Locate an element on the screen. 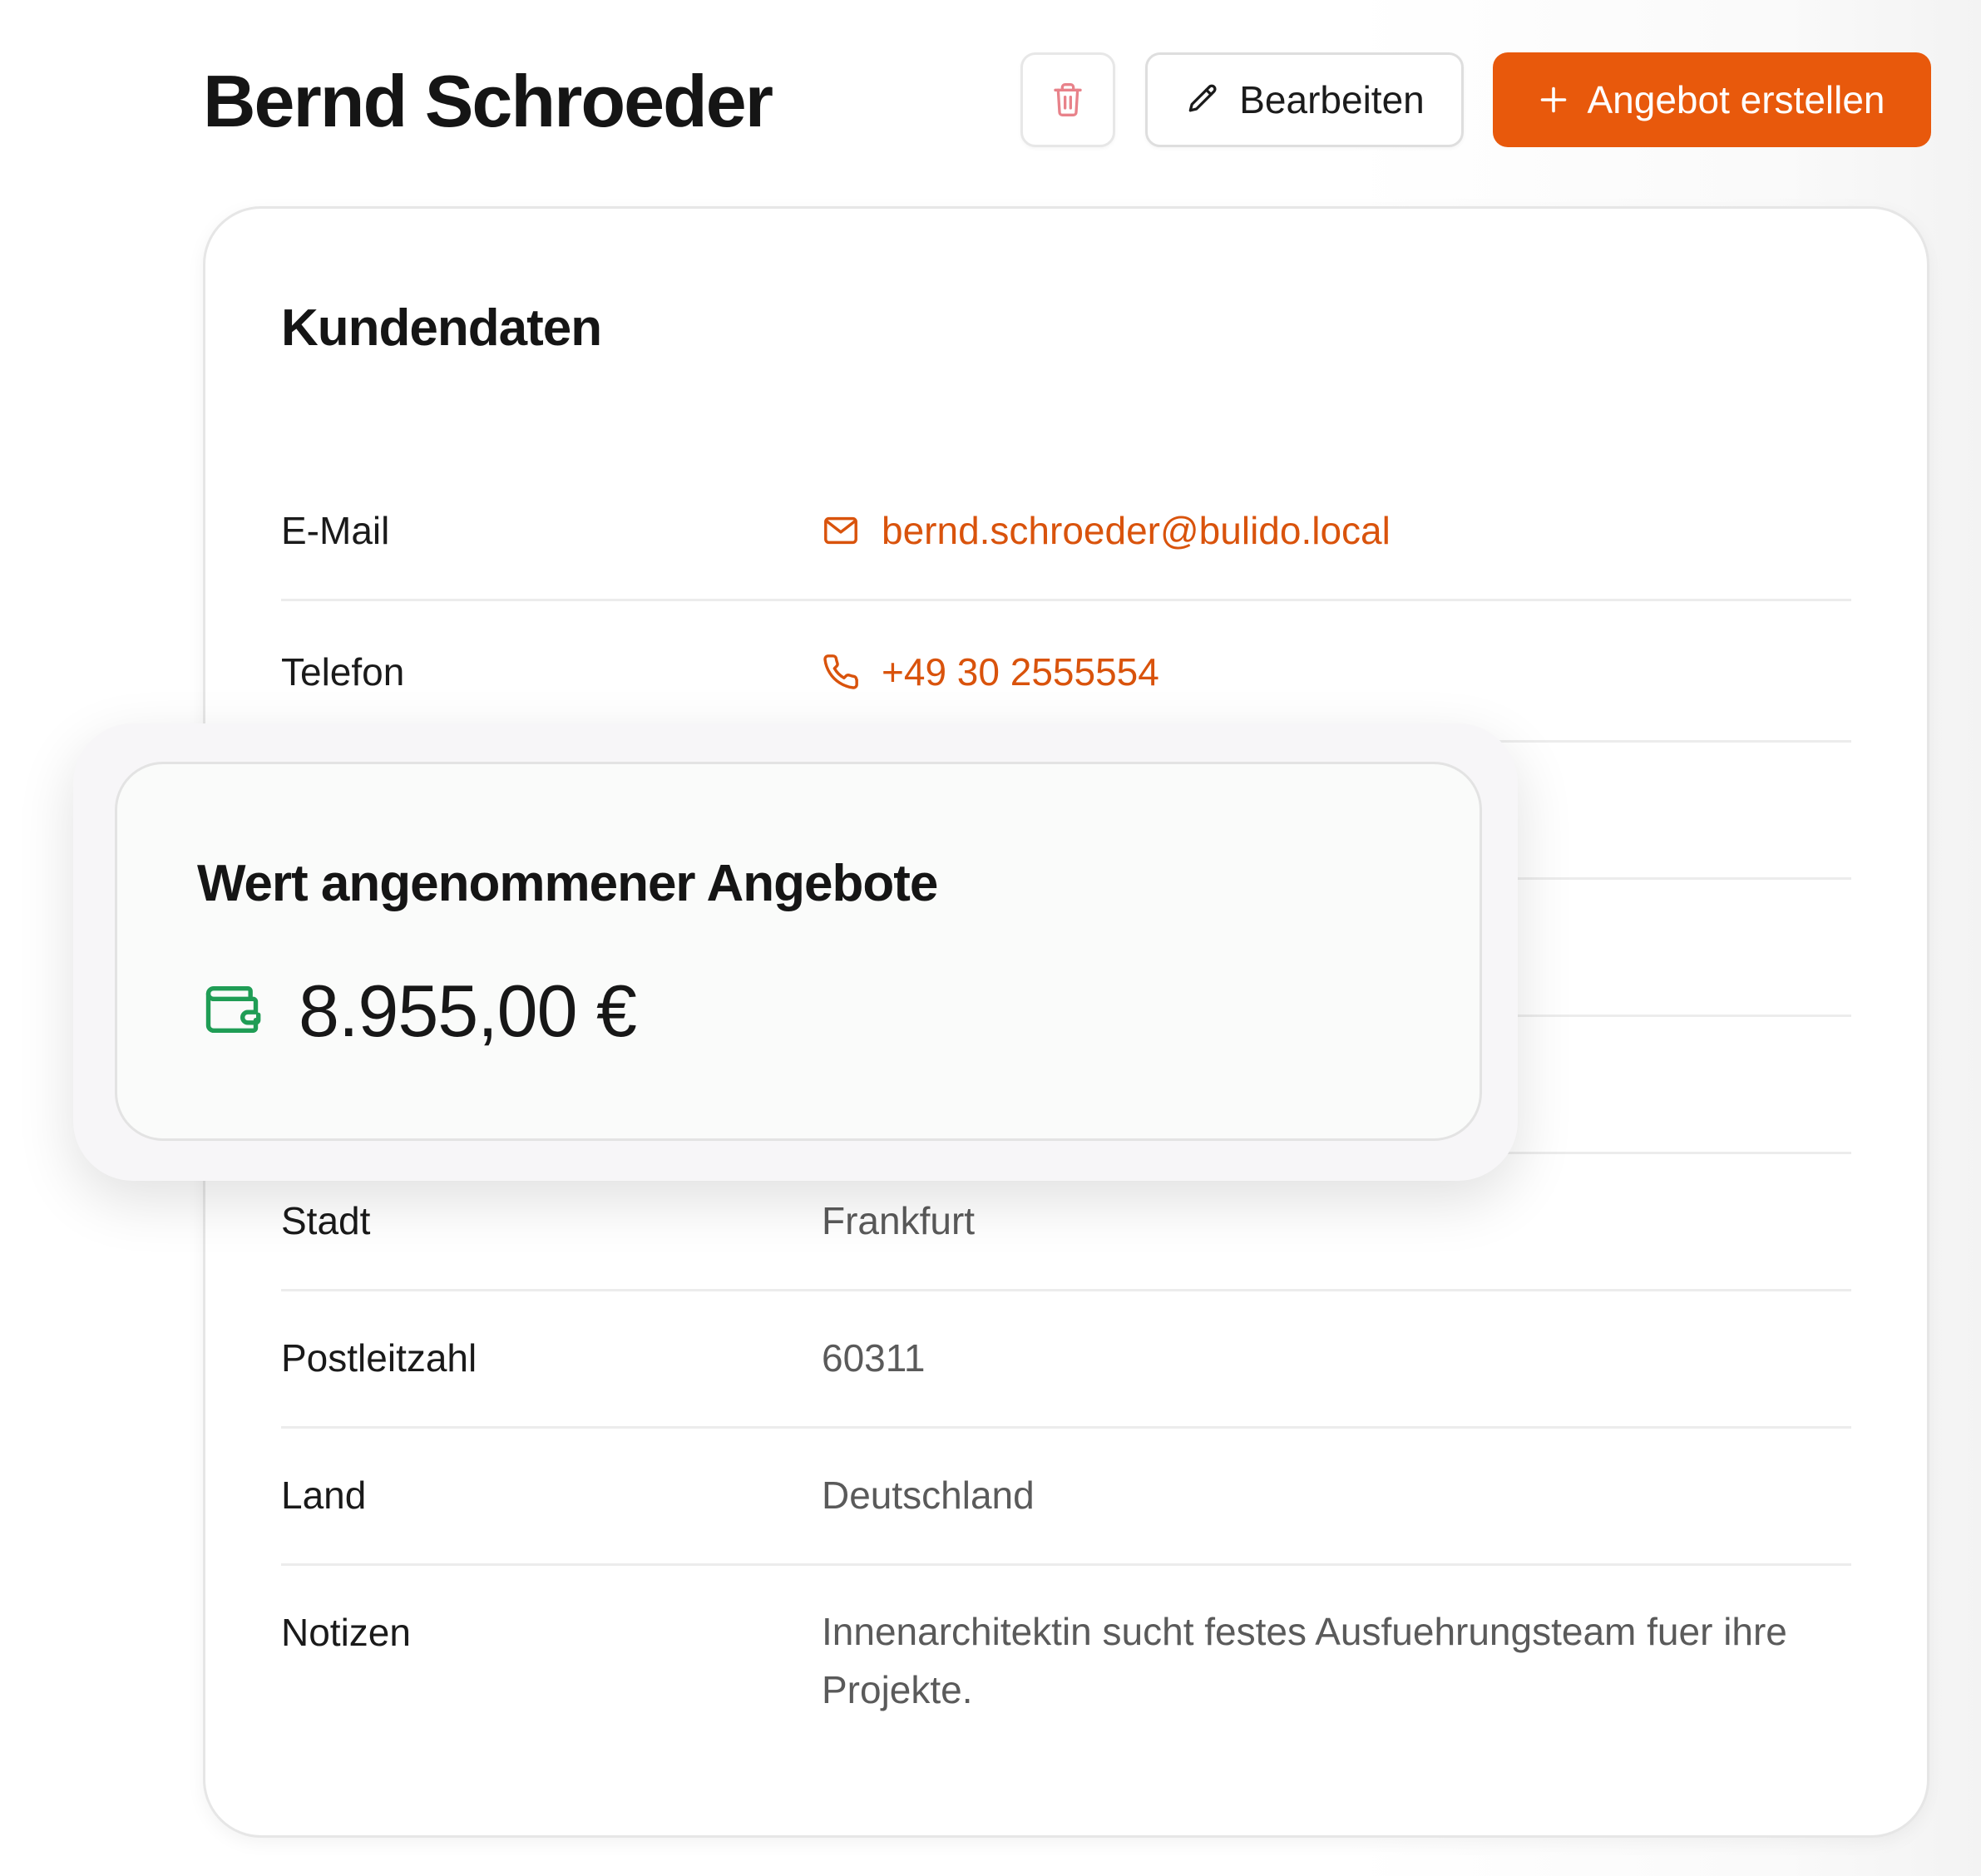 This screenshot has width=1981, height=1876. accepted-offers-value-group: 8.955,00 € is located at coordinates (418, 1011).